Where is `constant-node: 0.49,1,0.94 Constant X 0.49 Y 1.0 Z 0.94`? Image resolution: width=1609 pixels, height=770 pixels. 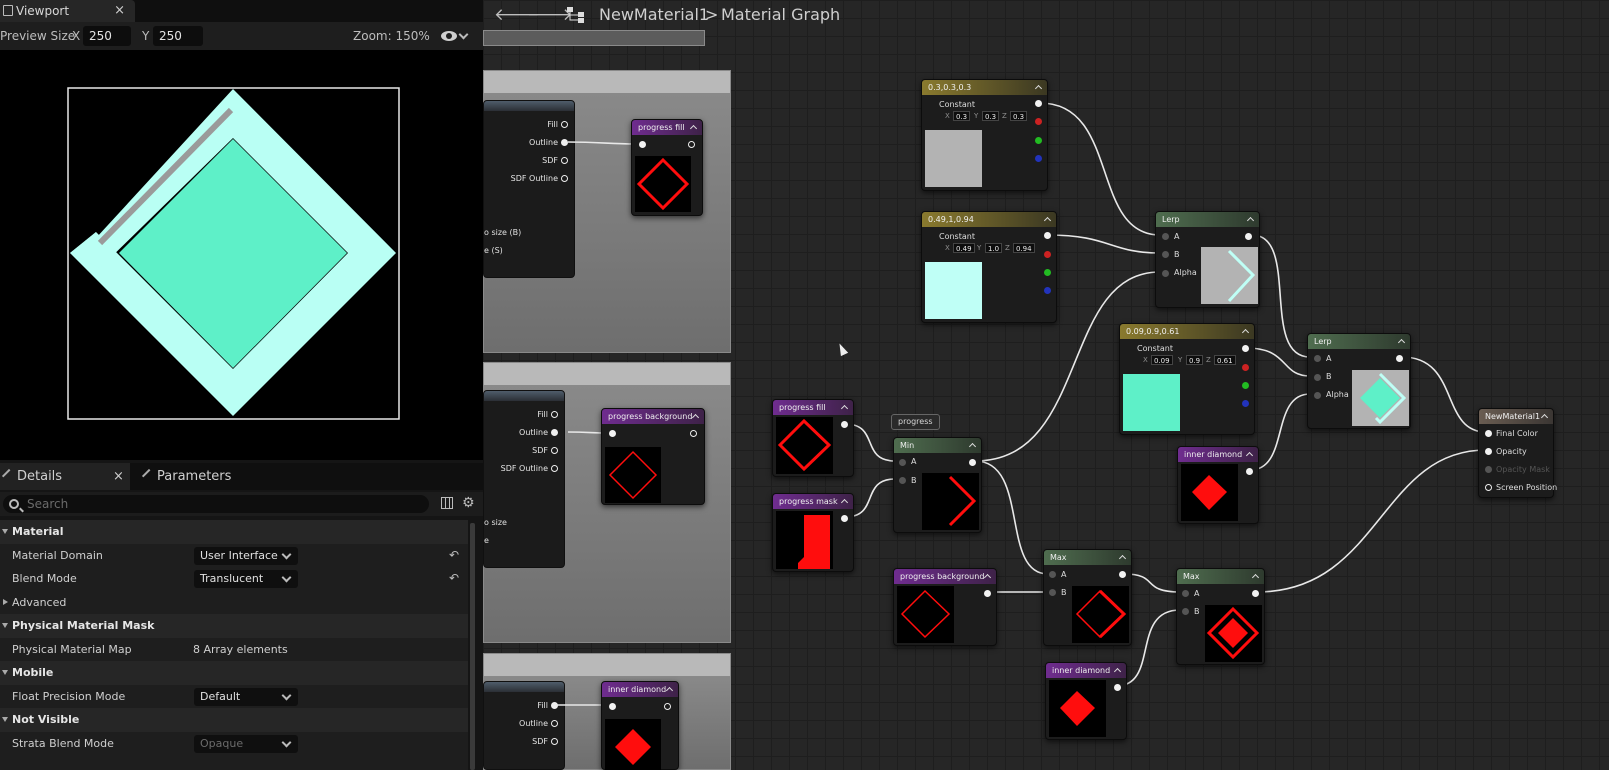
constant-node: 0.49,1,0.94 Constant X 0.49 Y 1.0 Z 0.94 is located at coordinates (989, 267).